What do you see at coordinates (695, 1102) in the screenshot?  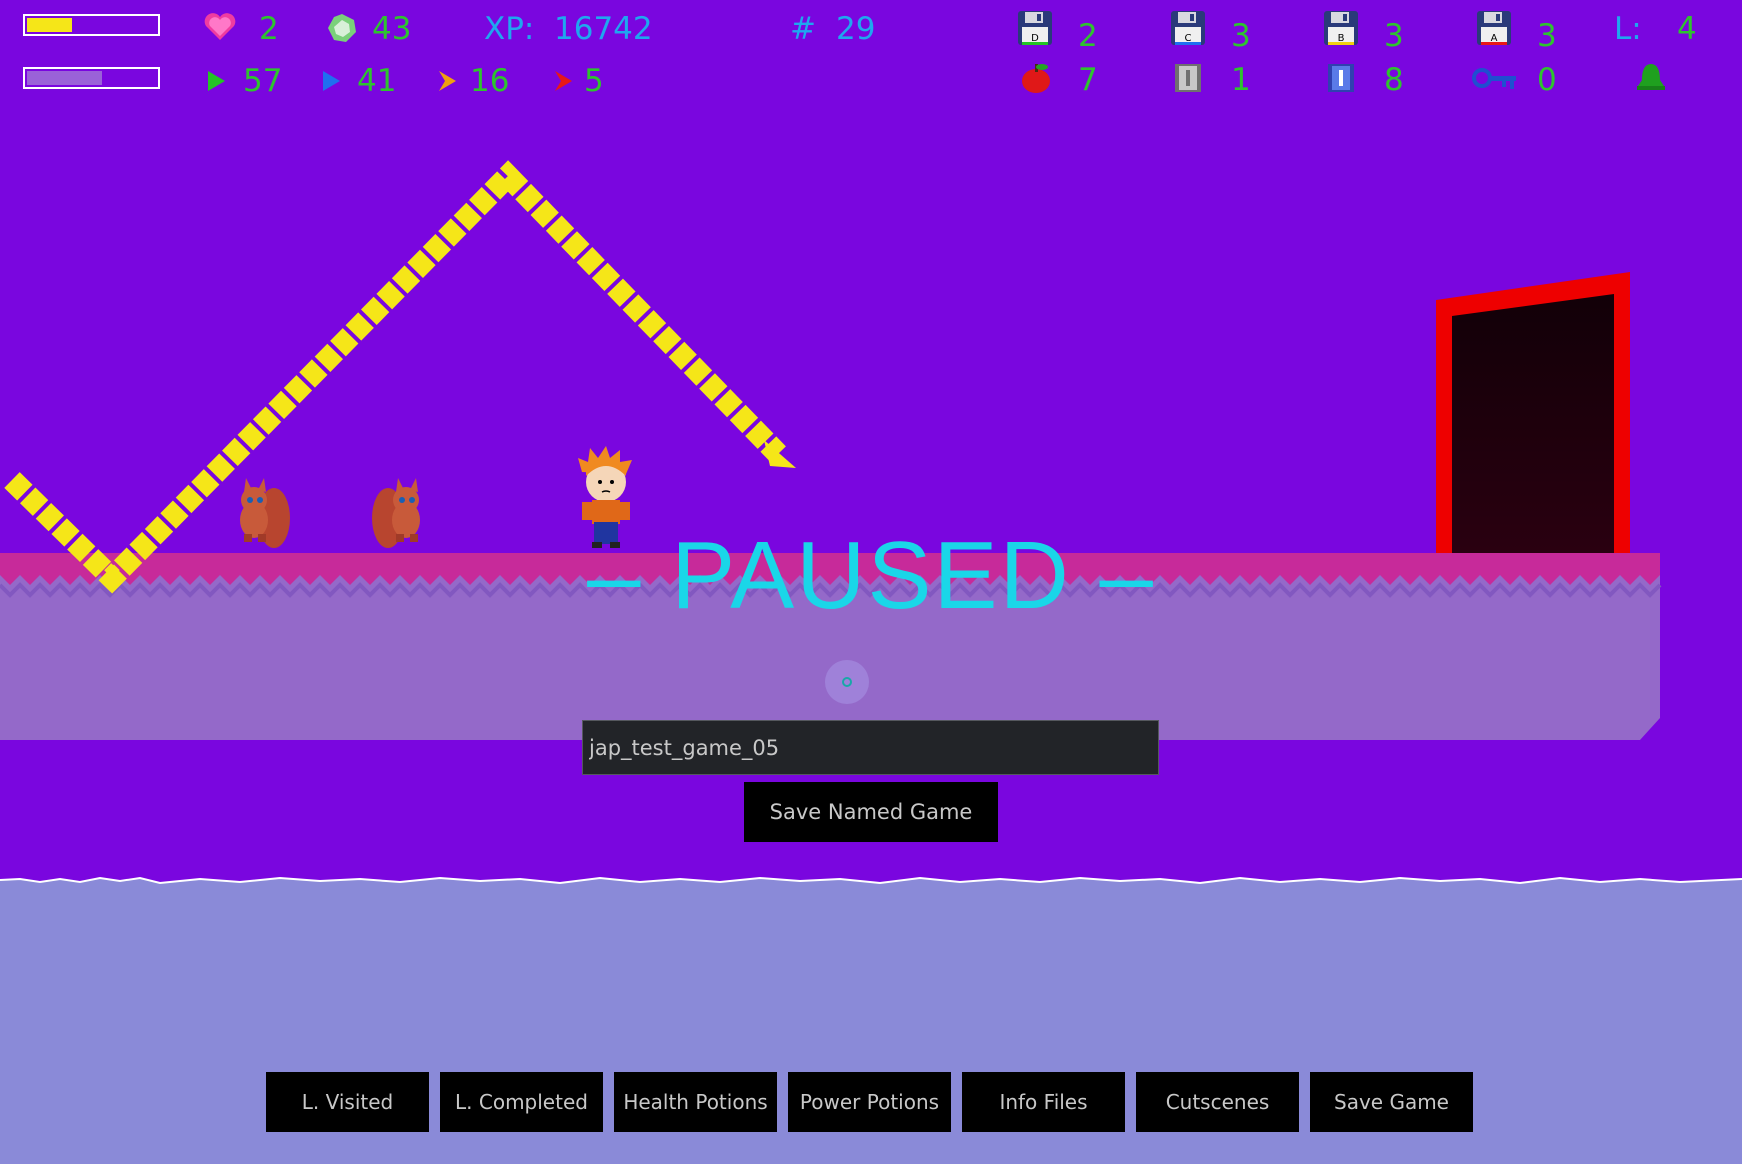 I see `health-potions-button: Health Potions` at bounding box center [695, 1102].